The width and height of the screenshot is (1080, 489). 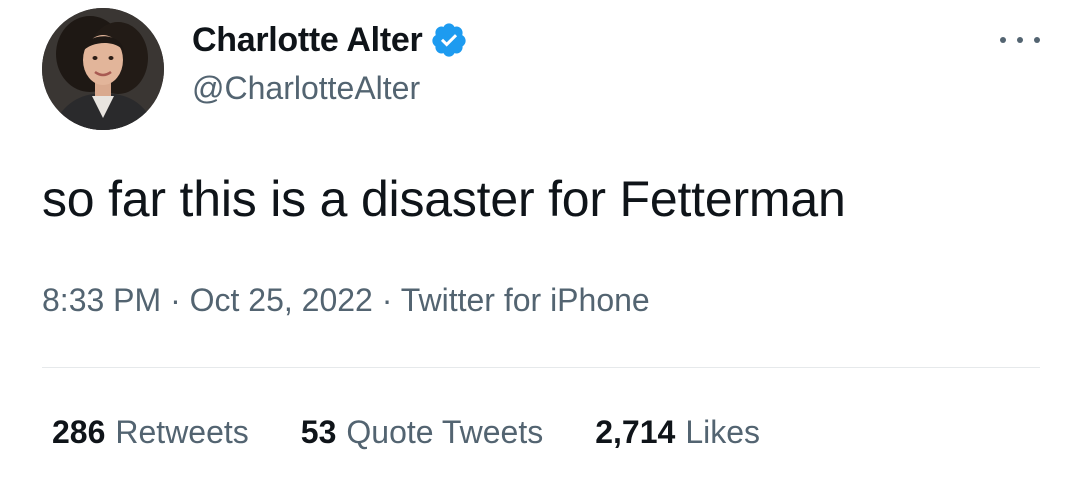 I want to click on quote-tweets-stat: 53 Quote Tweets, so click(x=422, y=432).